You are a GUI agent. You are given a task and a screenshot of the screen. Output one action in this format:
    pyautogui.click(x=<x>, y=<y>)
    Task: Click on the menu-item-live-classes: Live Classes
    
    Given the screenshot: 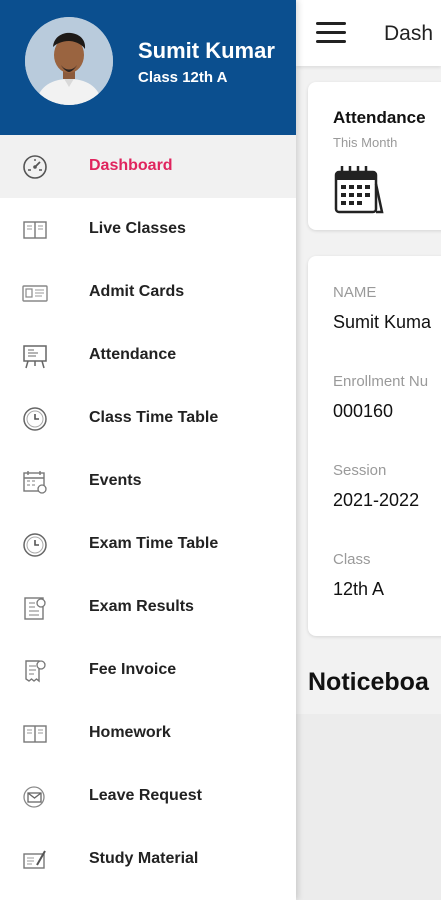 What is the action you would take?
    pyautogui.click(x=148, y=229)
    